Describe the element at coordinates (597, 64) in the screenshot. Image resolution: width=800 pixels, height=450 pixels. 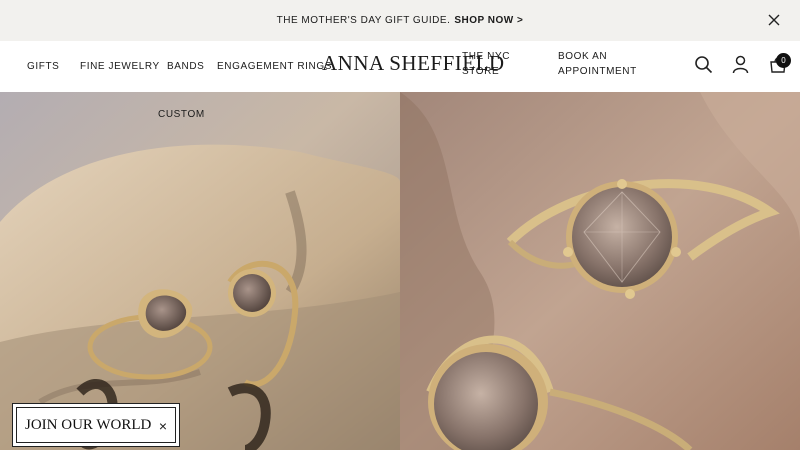
I see `nav-book-appointment: BOOK AN APPOINTMENT` at that location.